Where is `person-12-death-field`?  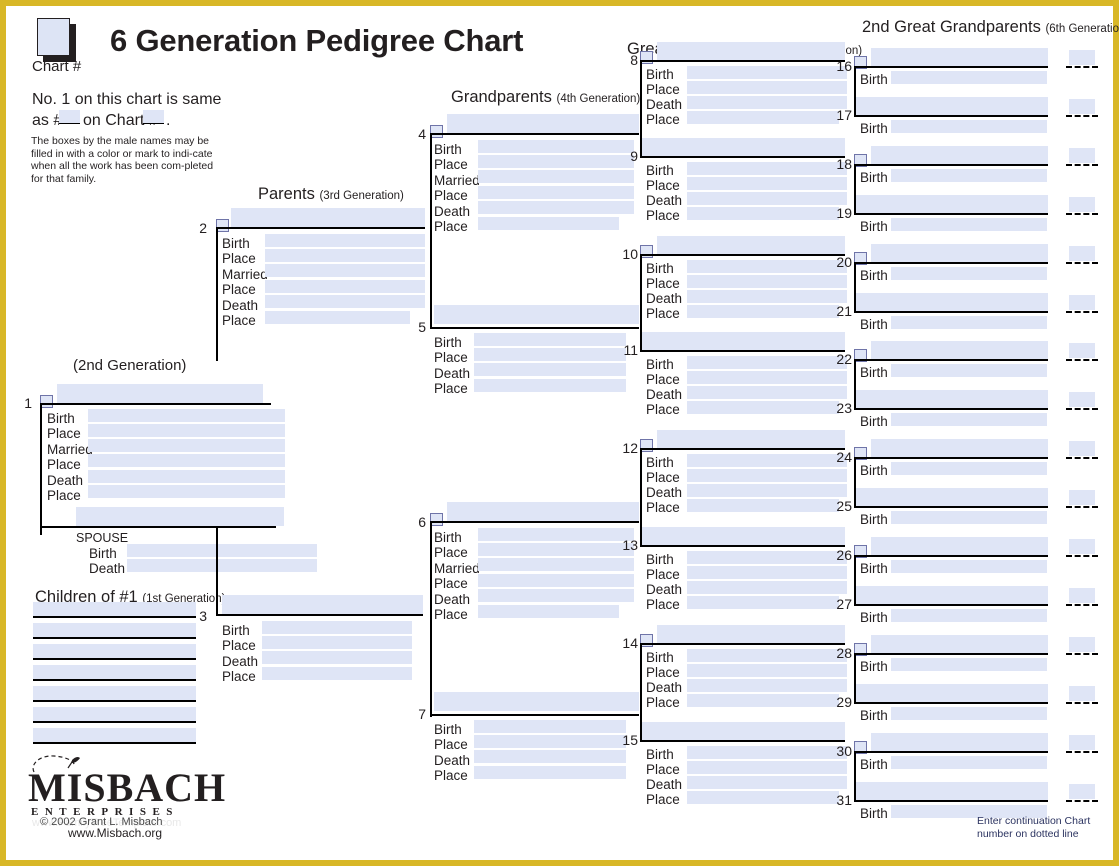
person-12-death-field is located at coordinates (767, 490).